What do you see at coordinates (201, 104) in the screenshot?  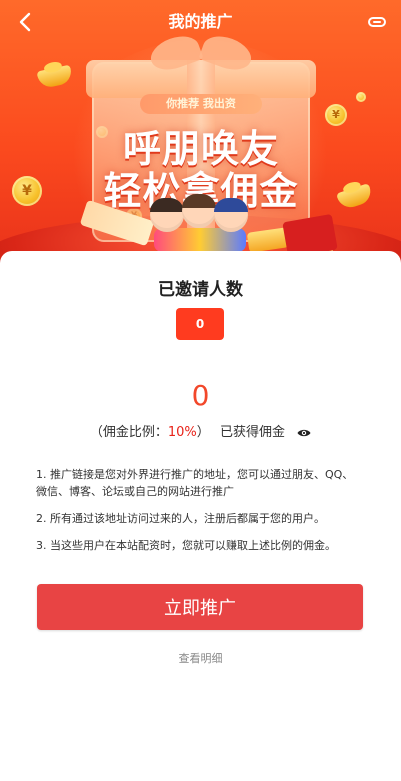 I see `banner-slogan: 你推荐 我出资` at bounding box center [201, 104].